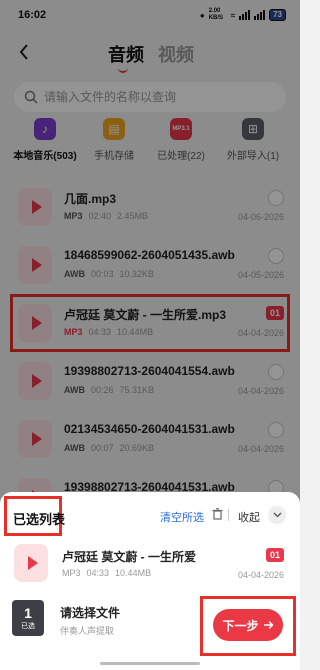 This screenshot has height=670, width=320. I want to click on next-step-button: 下一步, so click(248, 625).